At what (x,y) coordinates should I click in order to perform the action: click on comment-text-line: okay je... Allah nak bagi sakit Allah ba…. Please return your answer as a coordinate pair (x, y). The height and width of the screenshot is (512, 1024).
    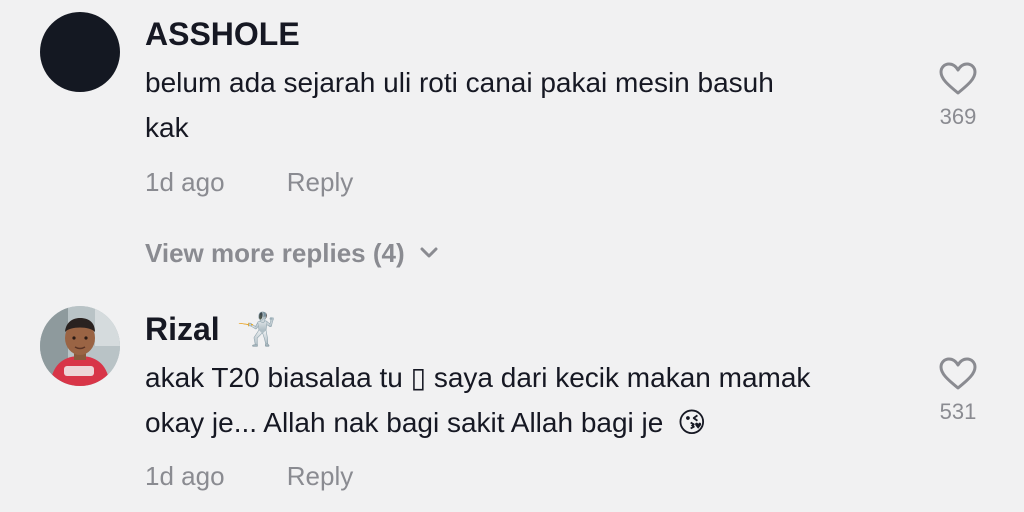
    Looking at the image, I should click on (404, 422).